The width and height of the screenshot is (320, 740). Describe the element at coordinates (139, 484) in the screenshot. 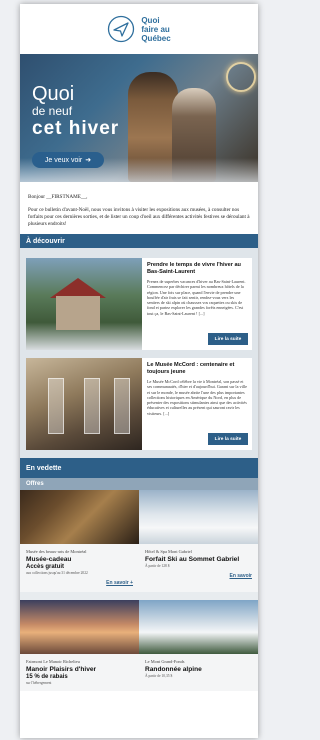

I see `offers-subheading: Offres` at that location.